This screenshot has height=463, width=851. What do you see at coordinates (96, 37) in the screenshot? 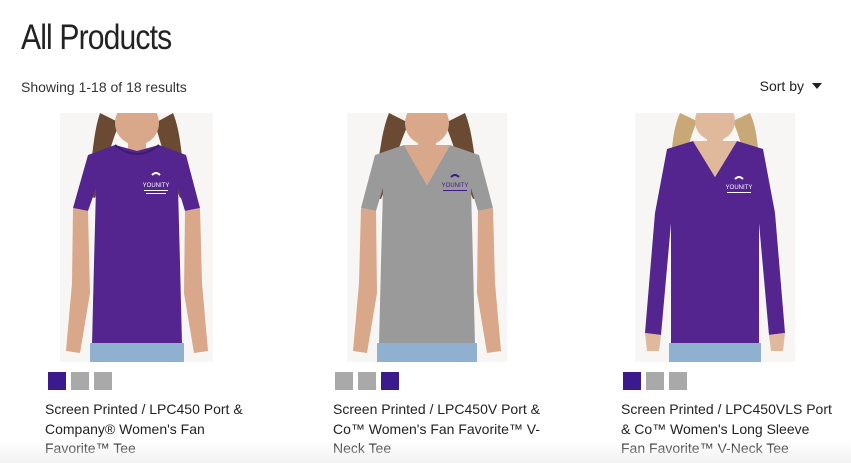
I see `page-title: All Products` at bounding box center [96, 37].